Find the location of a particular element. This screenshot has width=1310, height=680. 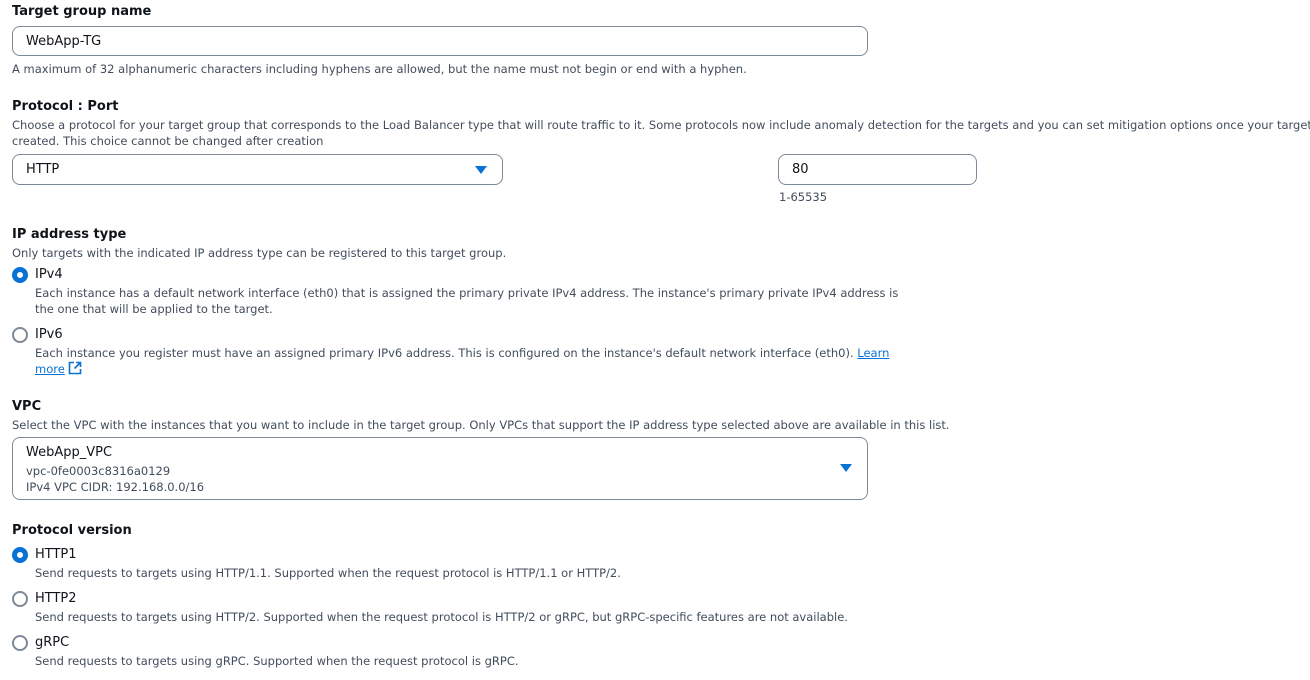

external-link-icon is located at coordinates (75, 368).